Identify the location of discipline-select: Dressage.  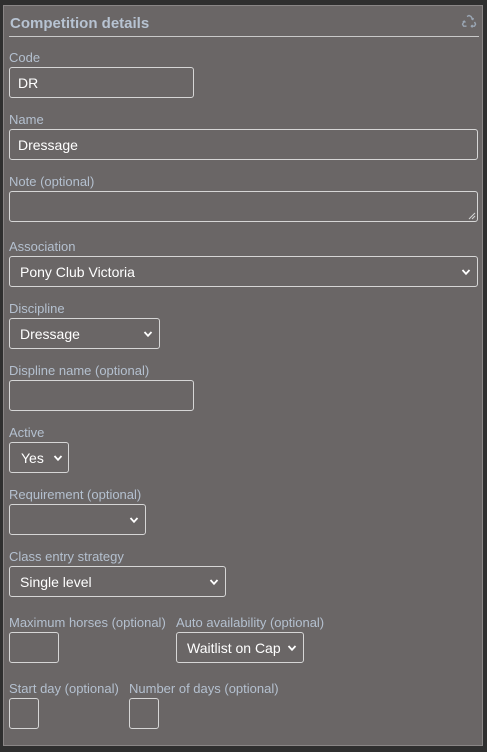
(84, 333).